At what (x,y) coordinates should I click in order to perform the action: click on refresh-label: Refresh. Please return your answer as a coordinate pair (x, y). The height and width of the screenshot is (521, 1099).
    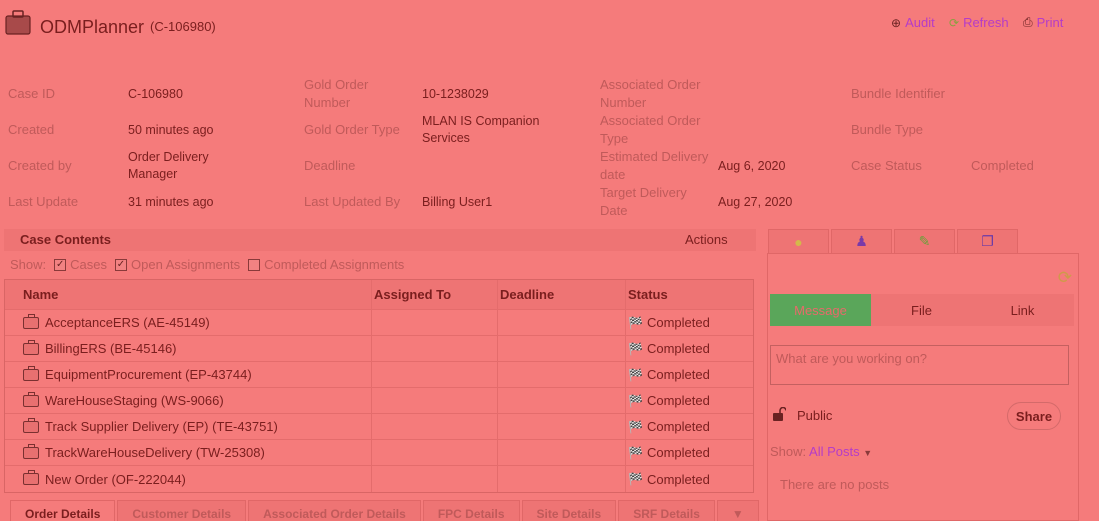
    Looking at the image, I should click on (986, 22).